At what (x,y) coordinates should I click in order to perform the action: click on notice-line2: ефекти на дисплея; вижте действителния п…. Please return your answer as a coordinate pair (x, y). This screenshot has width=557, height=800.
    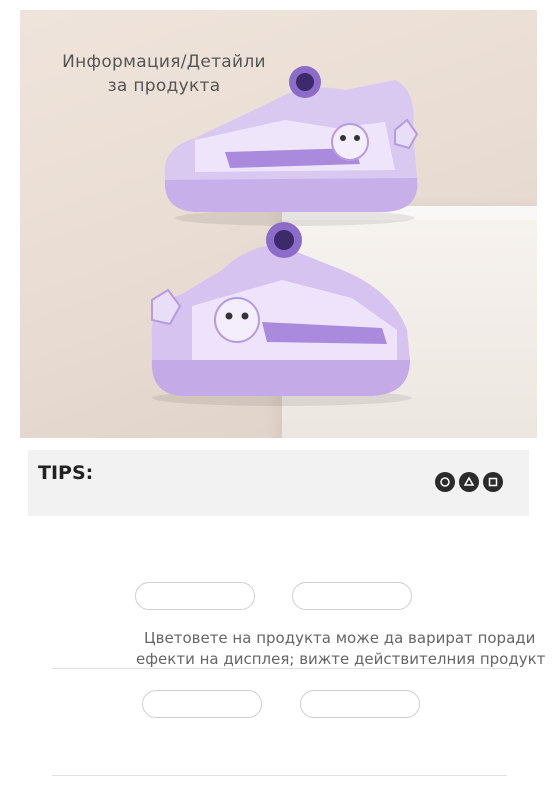
    Looking at the image, I should click on (341, 659).